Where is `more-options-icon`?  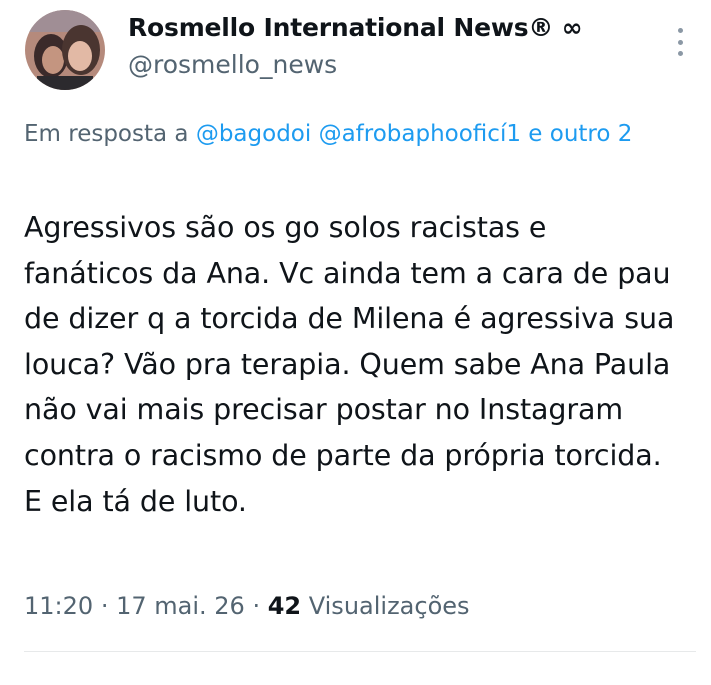
more-options-icon is located at coordinates (680, 42).